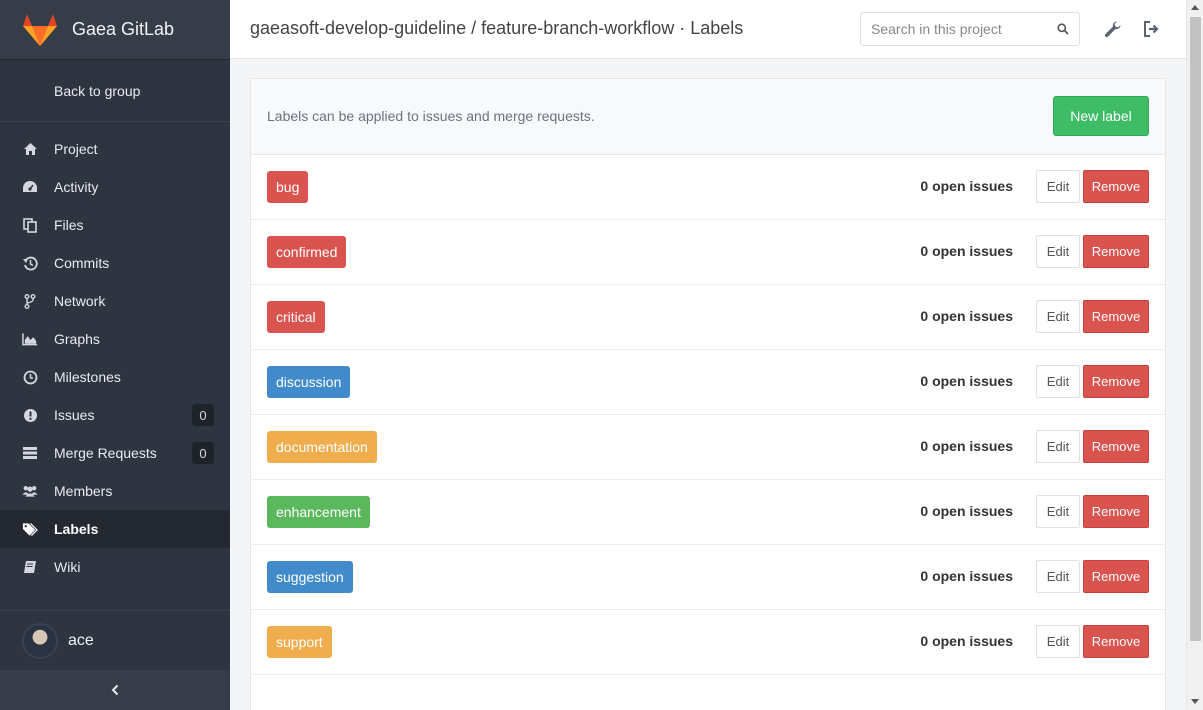 This screenshot has width=1203, height=710. Describe the element at coordinates (87, 377) in the screenshot. I see `sidebar-item-label: Milestones` at that location.